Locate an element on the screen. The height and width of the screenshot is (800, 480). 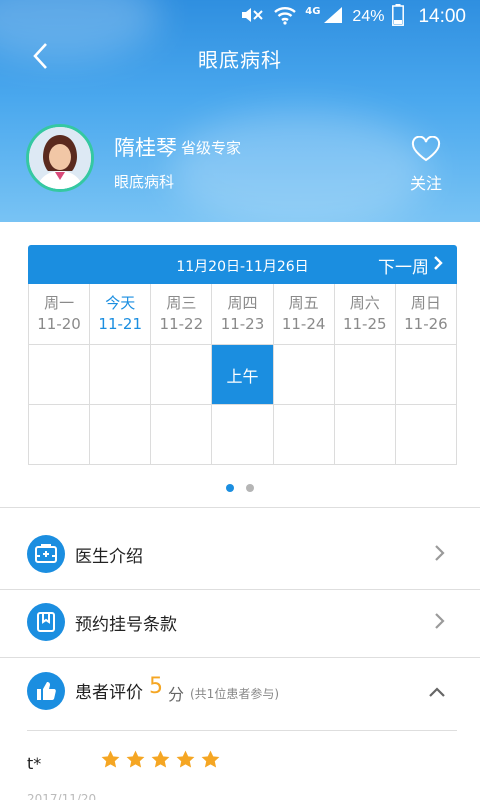
doctor-department: 眼底病科 is located at coordinates (144, 182).